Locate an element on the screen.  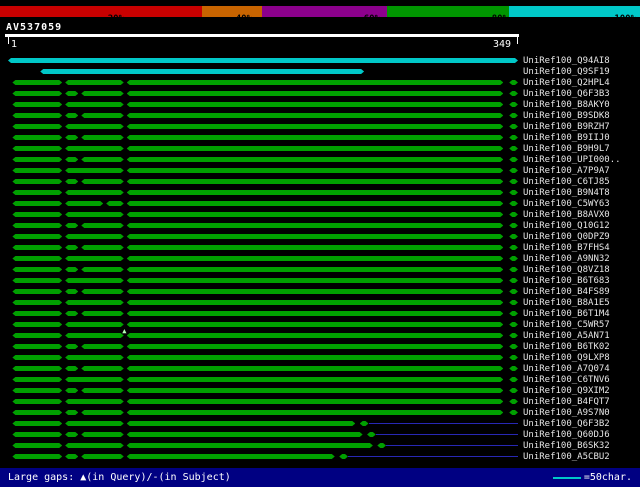
hit-label: UniRef100_Q0DPZ9 is located at coordinates (566, 237).